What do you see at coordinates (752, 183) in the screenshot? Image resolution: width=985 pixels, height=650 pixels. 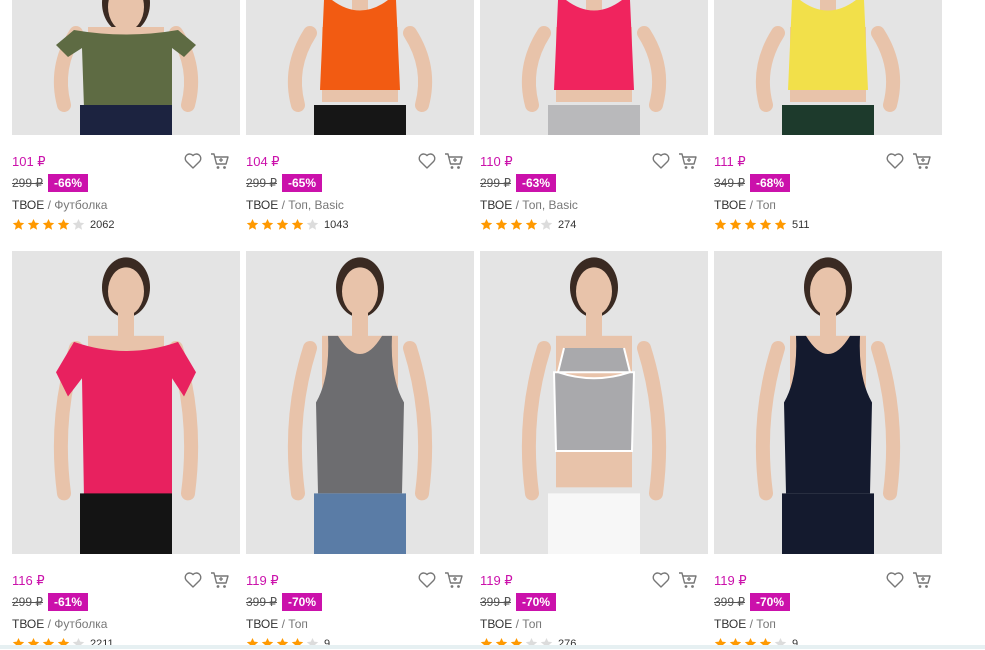 I see `old-price-row: 349 ₽ -68%` at bounding box center [752, 183].